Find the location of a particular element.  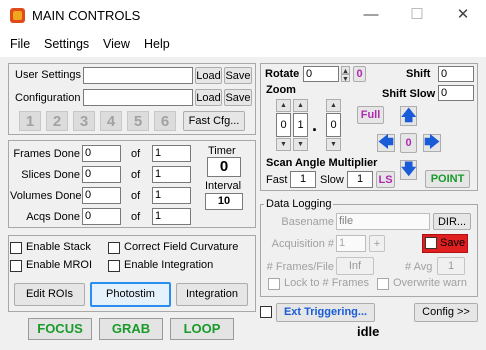

shift-down-icon: 🡇 is located at coordinates (408, 170).